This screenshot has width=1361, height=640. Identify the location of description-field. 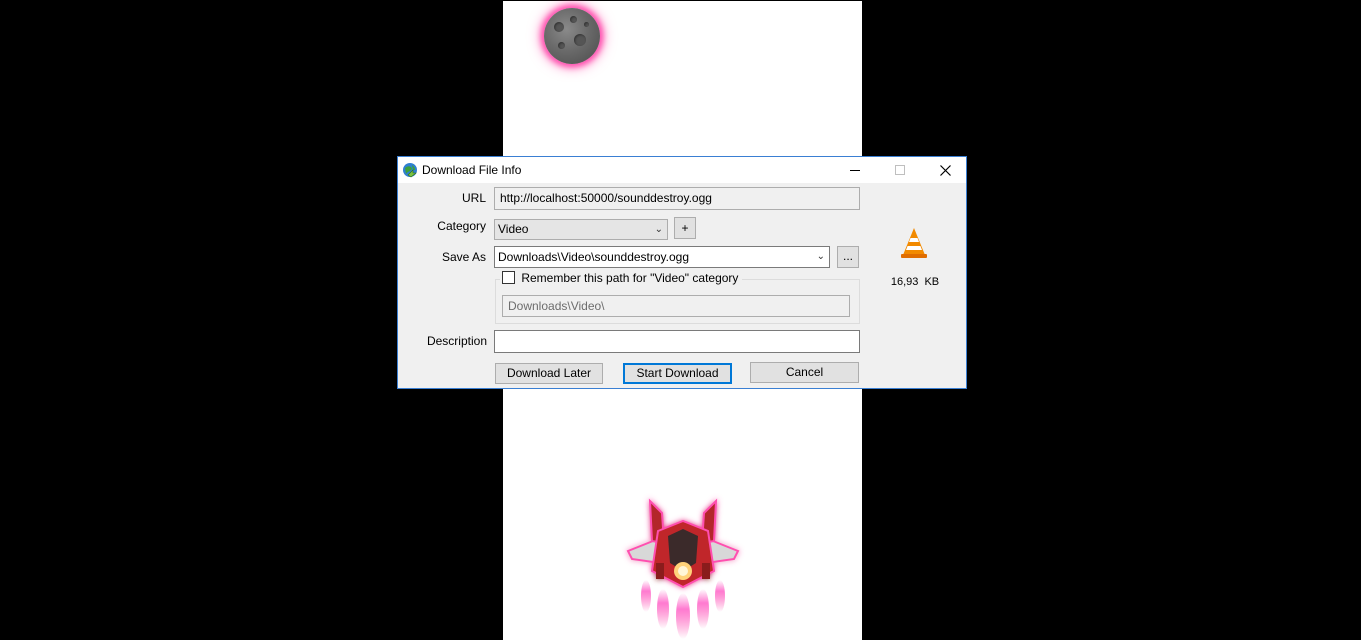
(677, 341).